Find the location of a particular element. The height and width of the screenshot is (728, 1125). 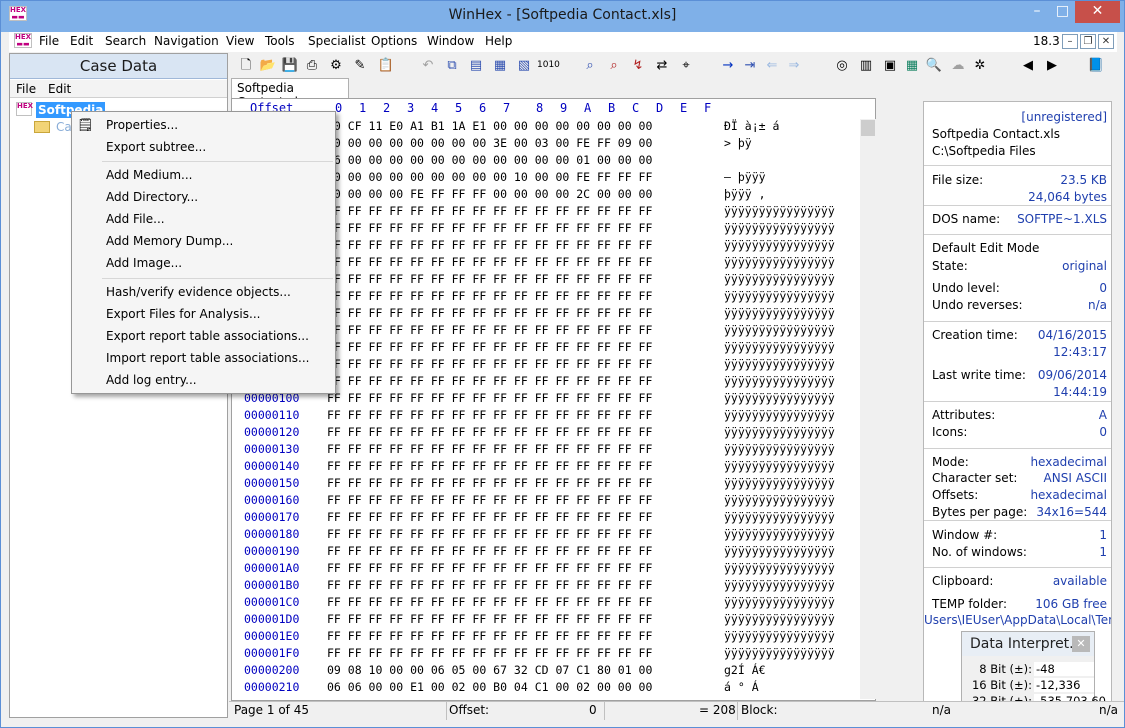

case-menu-file: File is located at coordinates (26, 89).